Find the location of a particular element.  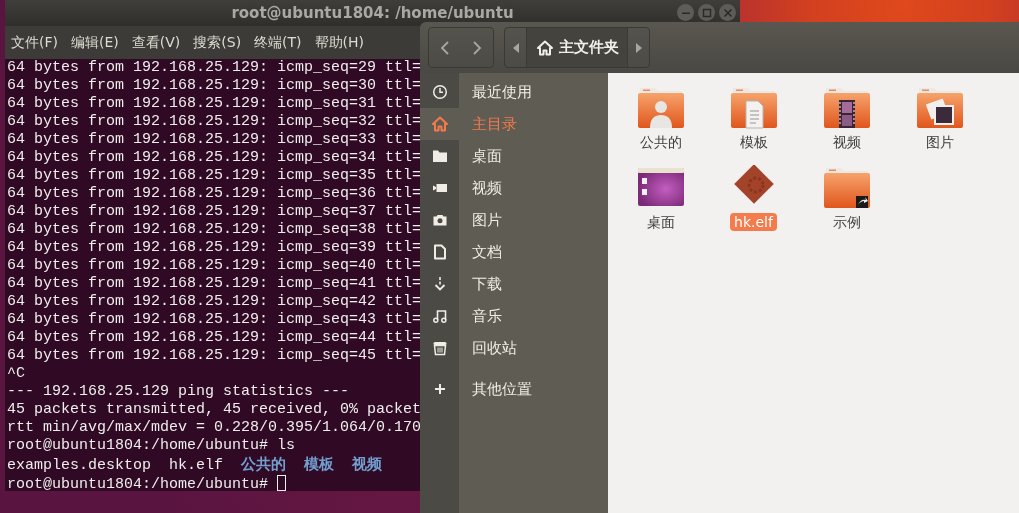

camera-icon is located at coordinates (439, 220).